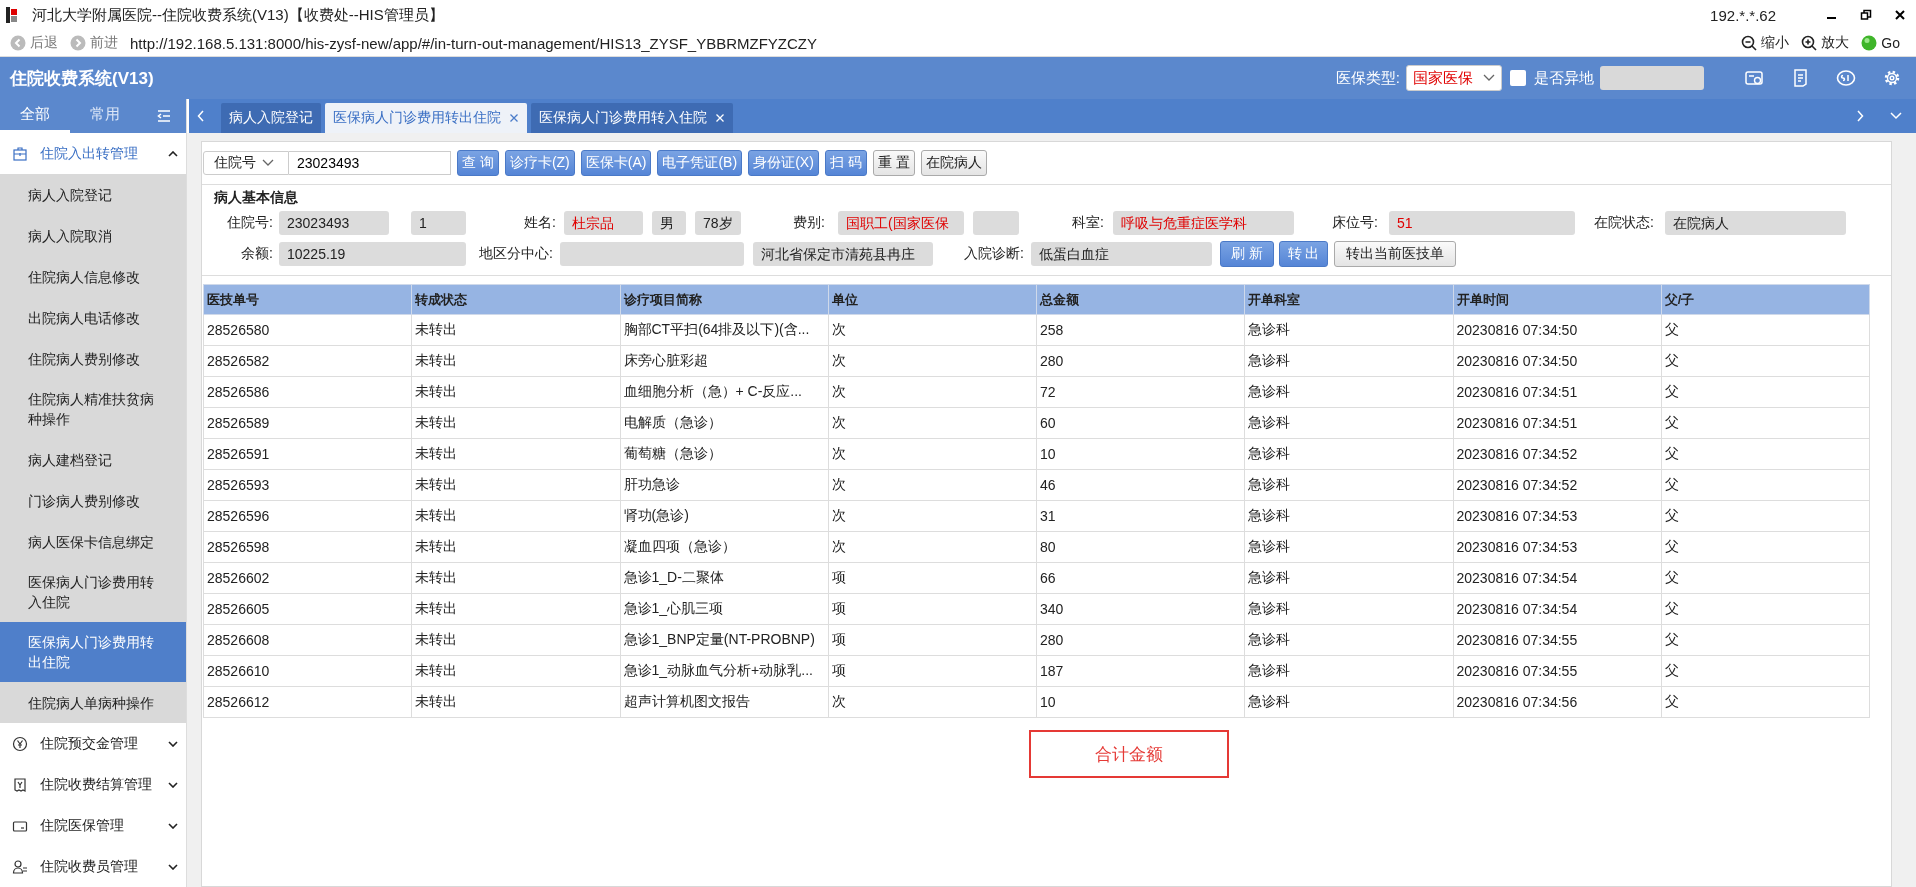  I want to click on search-field: 23023493, so click(370, 163).